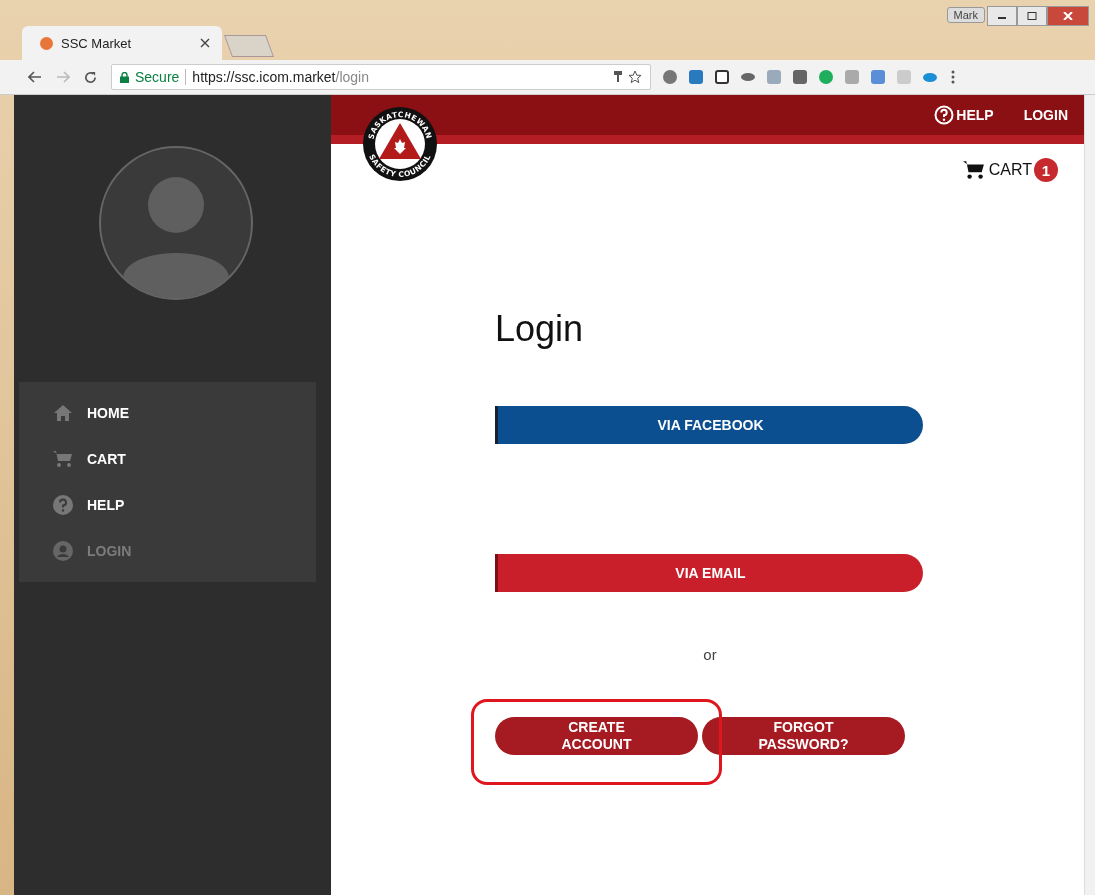 The width and height of the screenshot is (1095, 895). Describe the element at coordinates (176, 223) in the screenshot. I see `avatar-icon` at that location.